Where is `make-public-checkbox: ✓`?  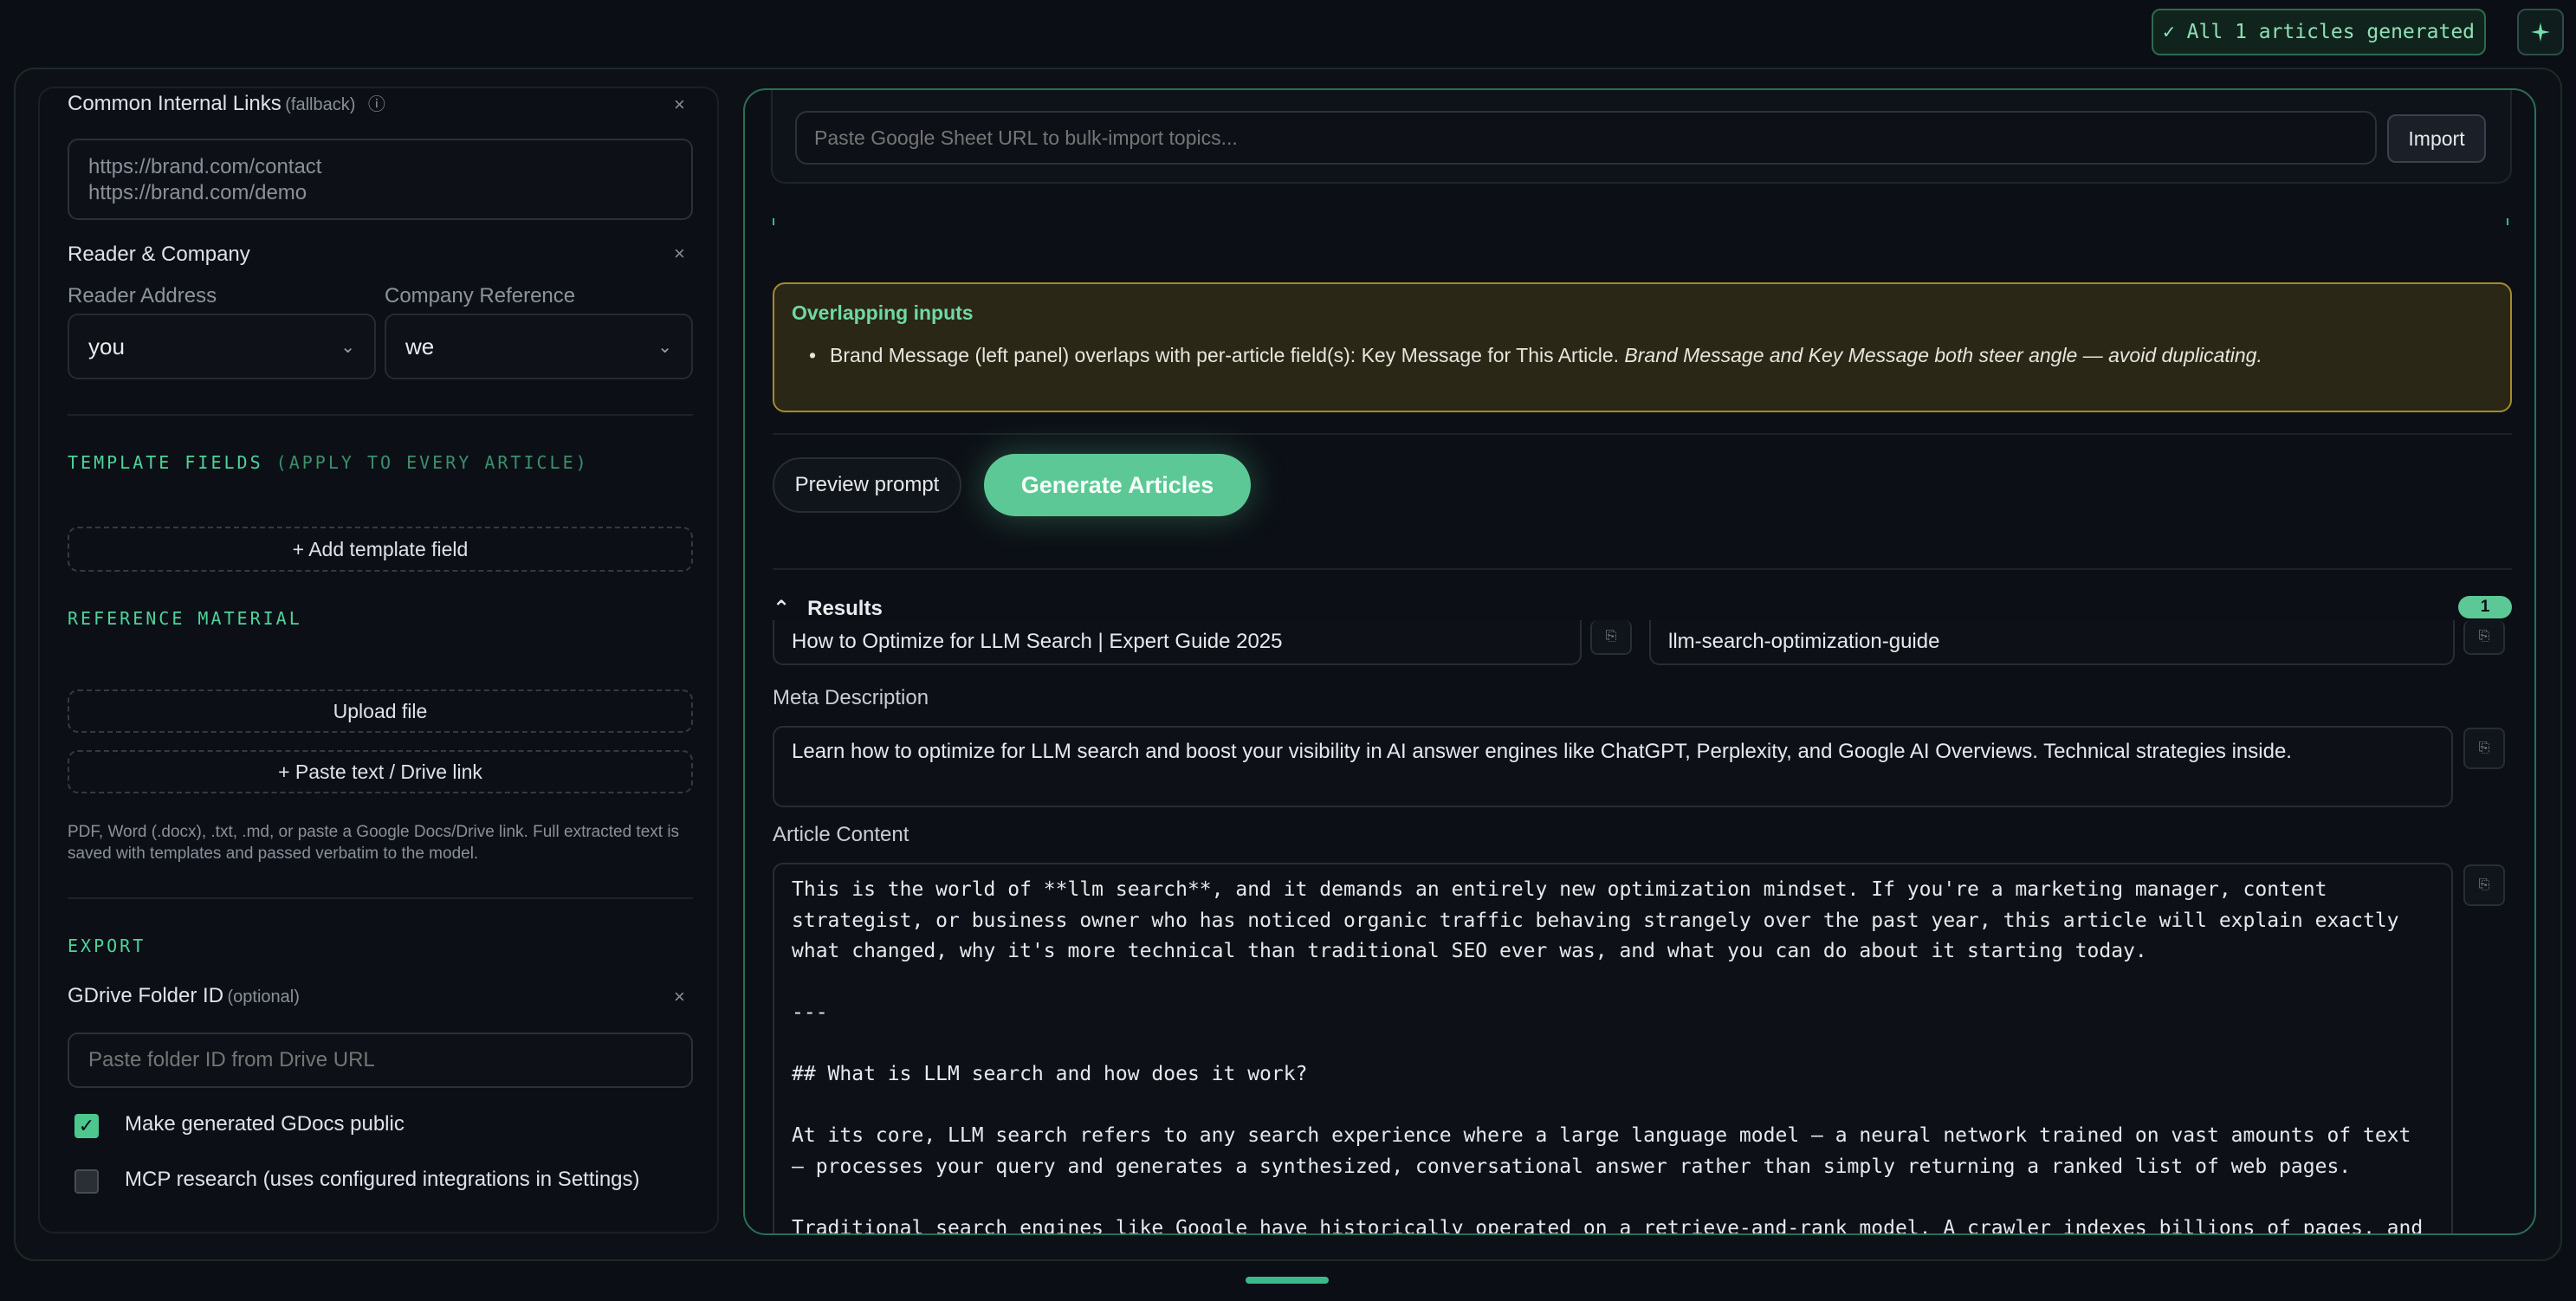 make-public-checkbox: ✓ is located at coordinates (86, 1126).